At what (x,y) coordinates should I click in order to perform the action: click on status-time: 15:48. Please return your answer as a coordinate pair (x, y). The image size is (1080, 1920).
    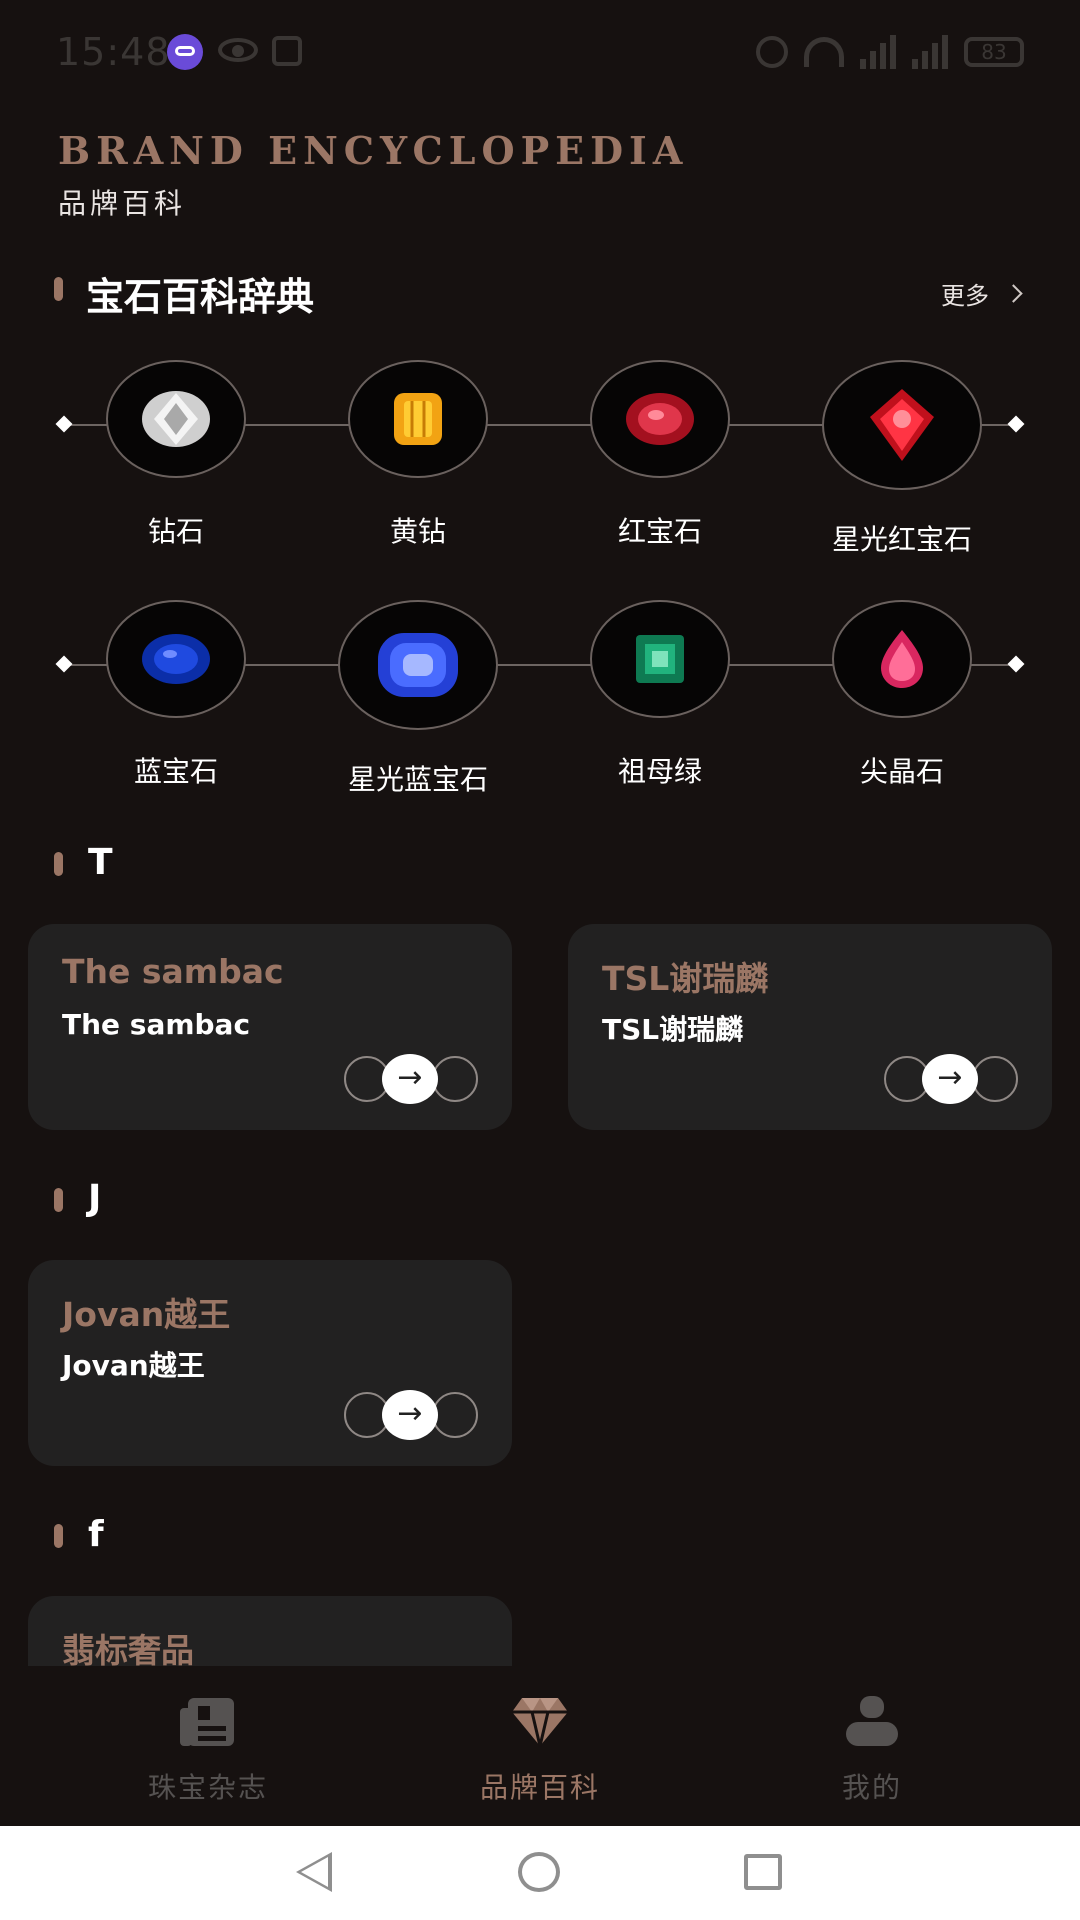
    Looking at the image, I should click on (113, 52).